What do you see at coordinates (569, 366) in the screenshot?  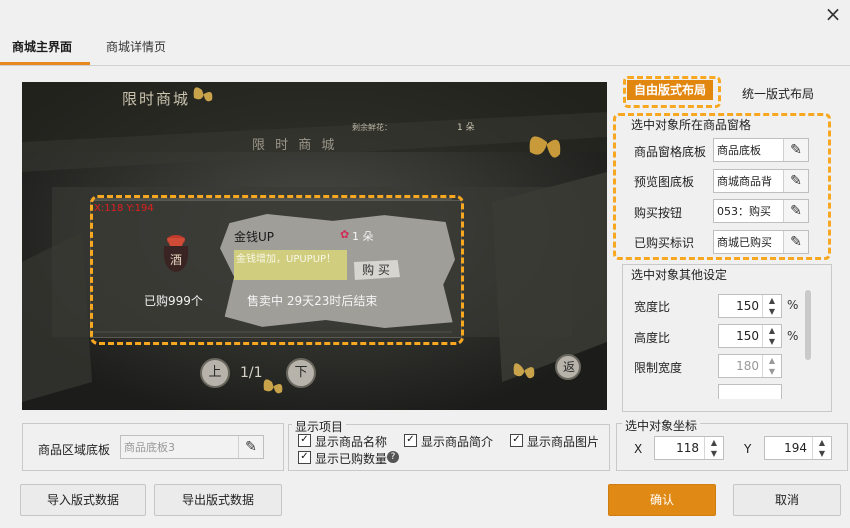 I see `back-button: 返` at bounding box center [569, 366].